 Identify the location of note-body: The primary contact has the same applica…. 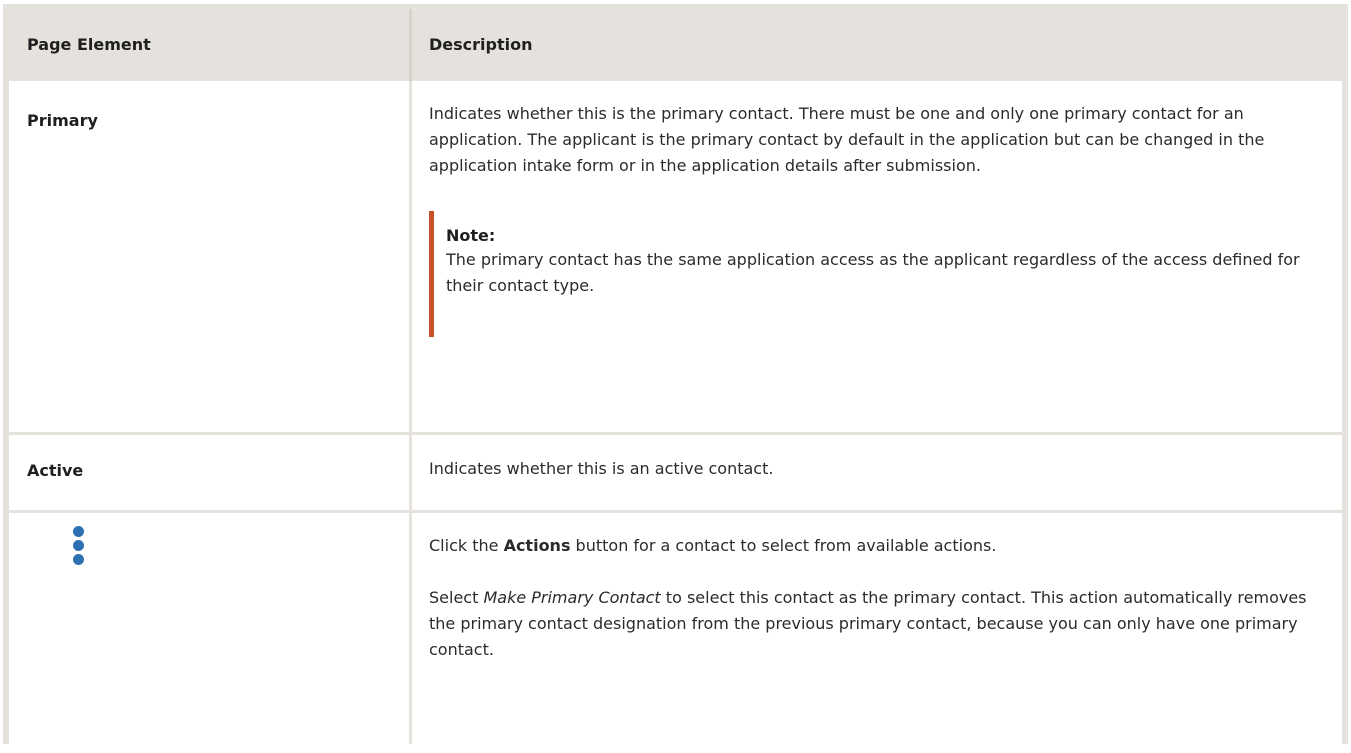
(873, 272).